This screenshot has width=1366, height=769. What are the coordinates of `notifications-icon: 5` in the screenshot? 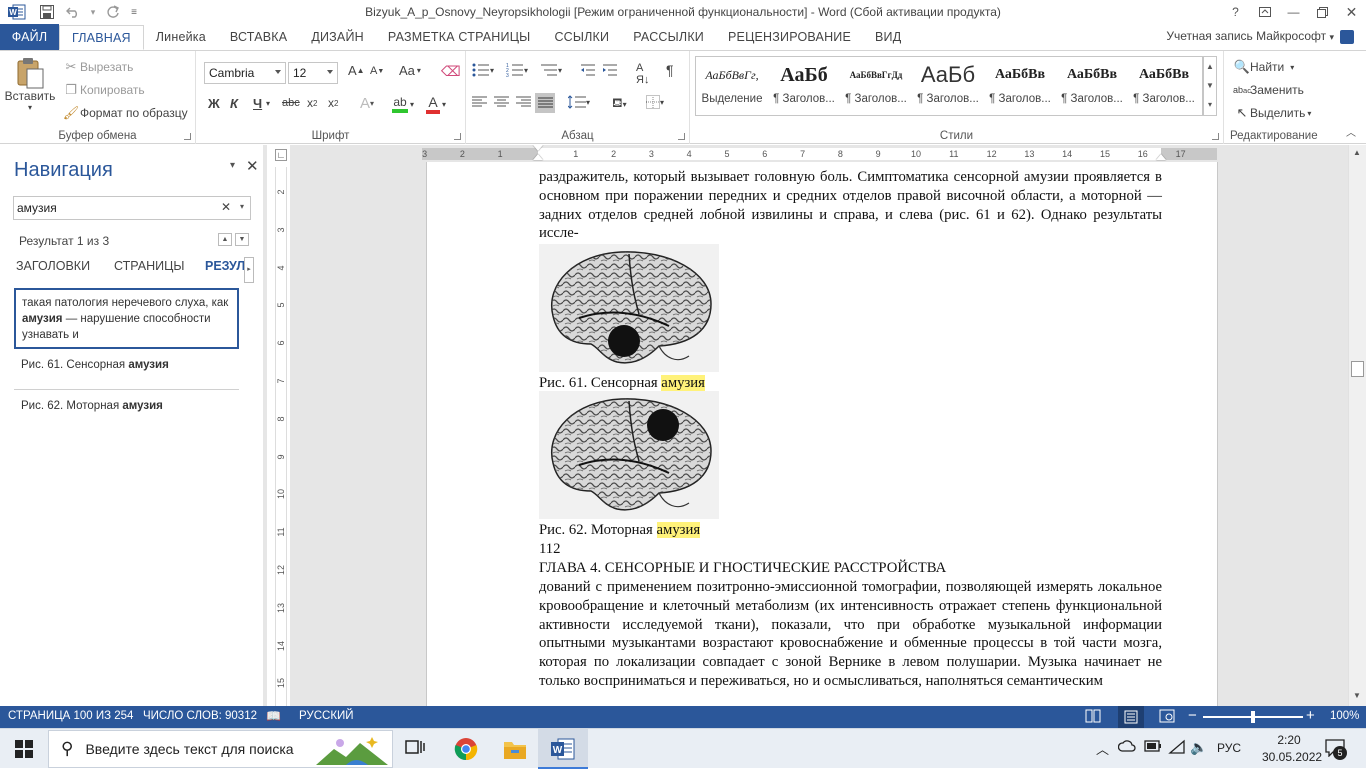 It's located at (1336, 749).